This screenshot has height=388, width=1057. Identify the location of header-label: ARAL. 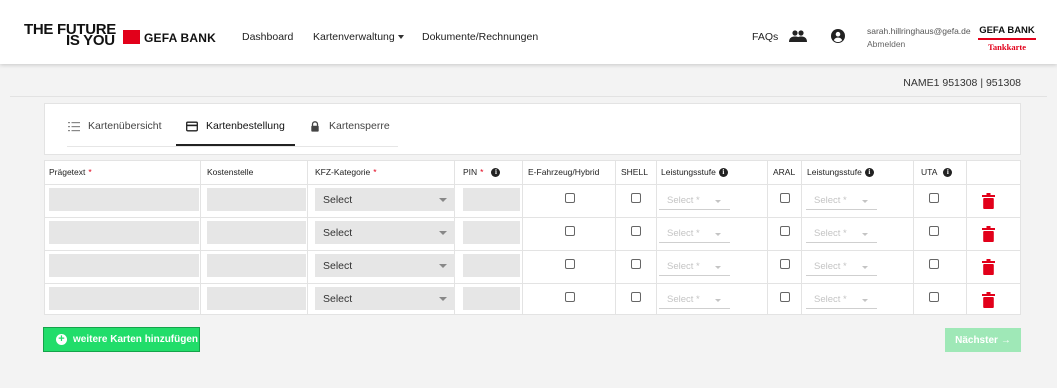
(784, 172).